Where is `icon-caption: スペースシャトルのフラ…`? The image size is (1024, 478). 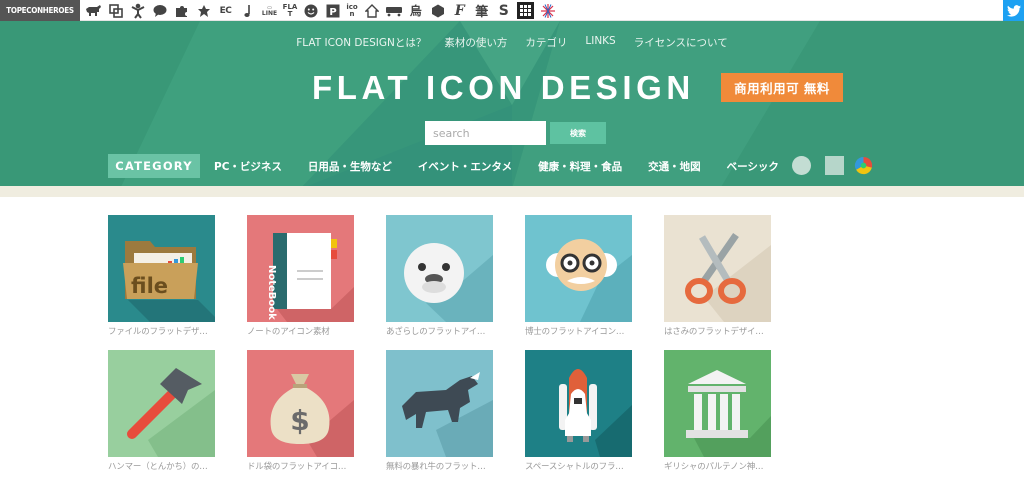 icon-caption: スペースシャトルのフラ… is located at coordinates (578, 466).